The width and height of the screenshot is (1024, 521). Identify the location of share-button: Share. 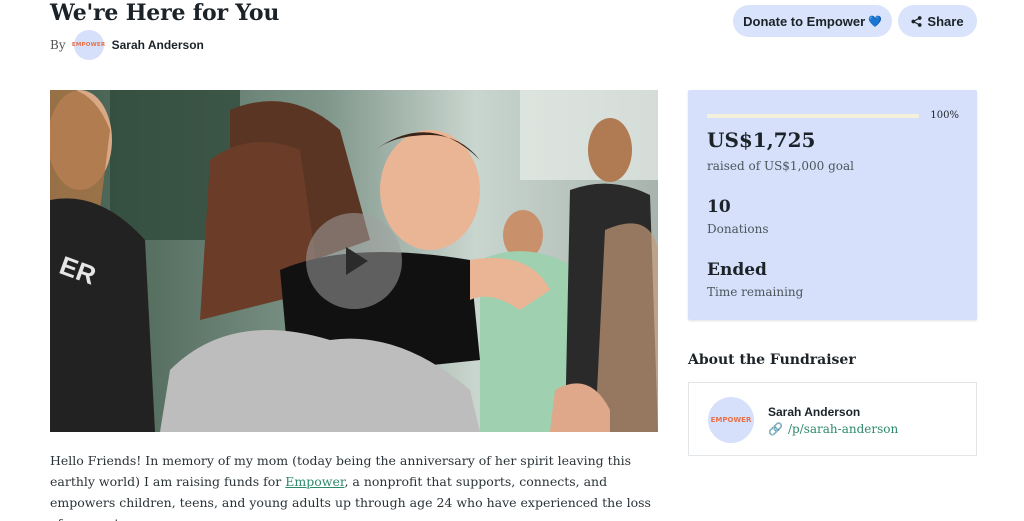
(937, 21).